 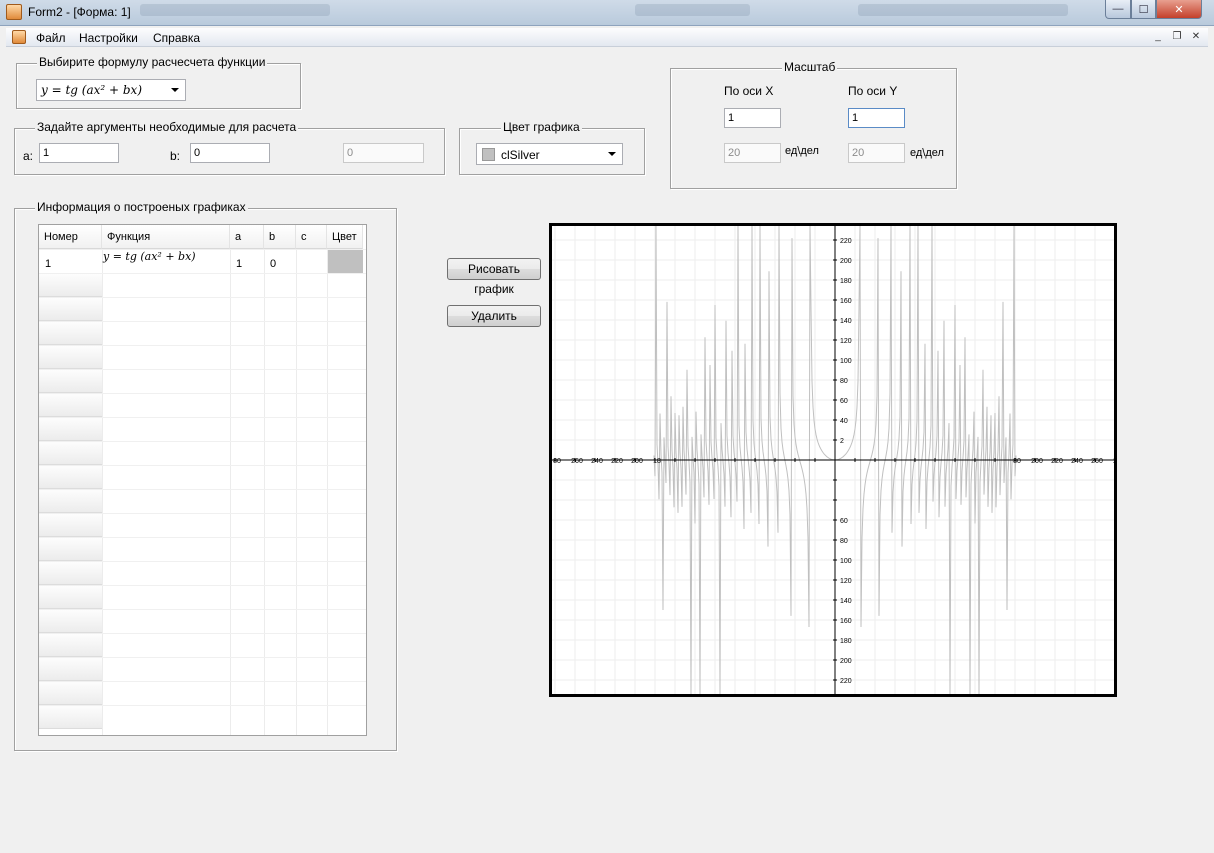 What do you see at coordinates (876, 118) in the screenshot?
I see `y-scale-input: 1` at bounding box center [876, 118].